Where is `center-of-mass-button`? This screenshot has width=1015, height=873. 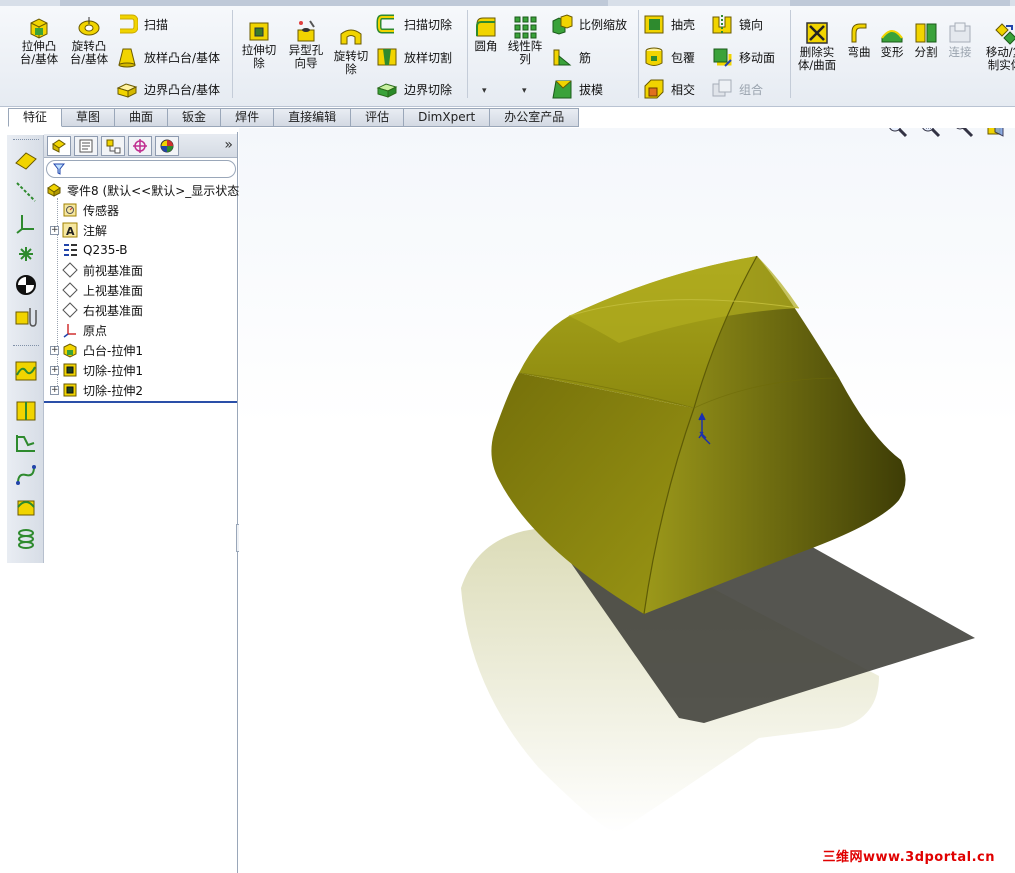
center-of-mass-button is located at coordinates (26, 285).